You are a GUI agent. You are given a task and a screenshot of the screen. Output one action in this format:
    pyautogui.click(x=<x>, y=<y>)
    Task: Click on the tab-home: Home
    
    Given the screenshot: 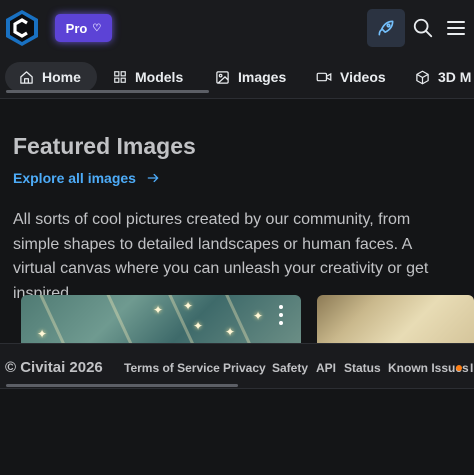 What is the action you would take?
    pyautogui.click(x=51, y=77)
    